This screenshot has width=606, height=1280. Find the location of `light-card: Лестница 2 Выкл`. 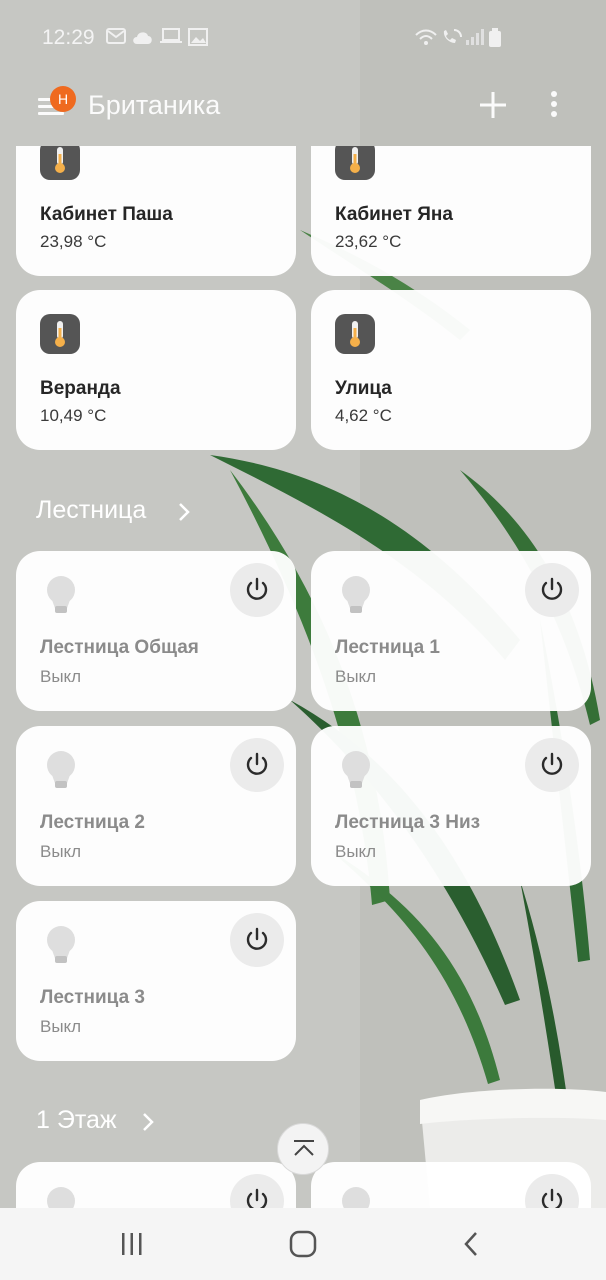

light-card: Лестница 2 Выкл is located at coordinates (156, 806).